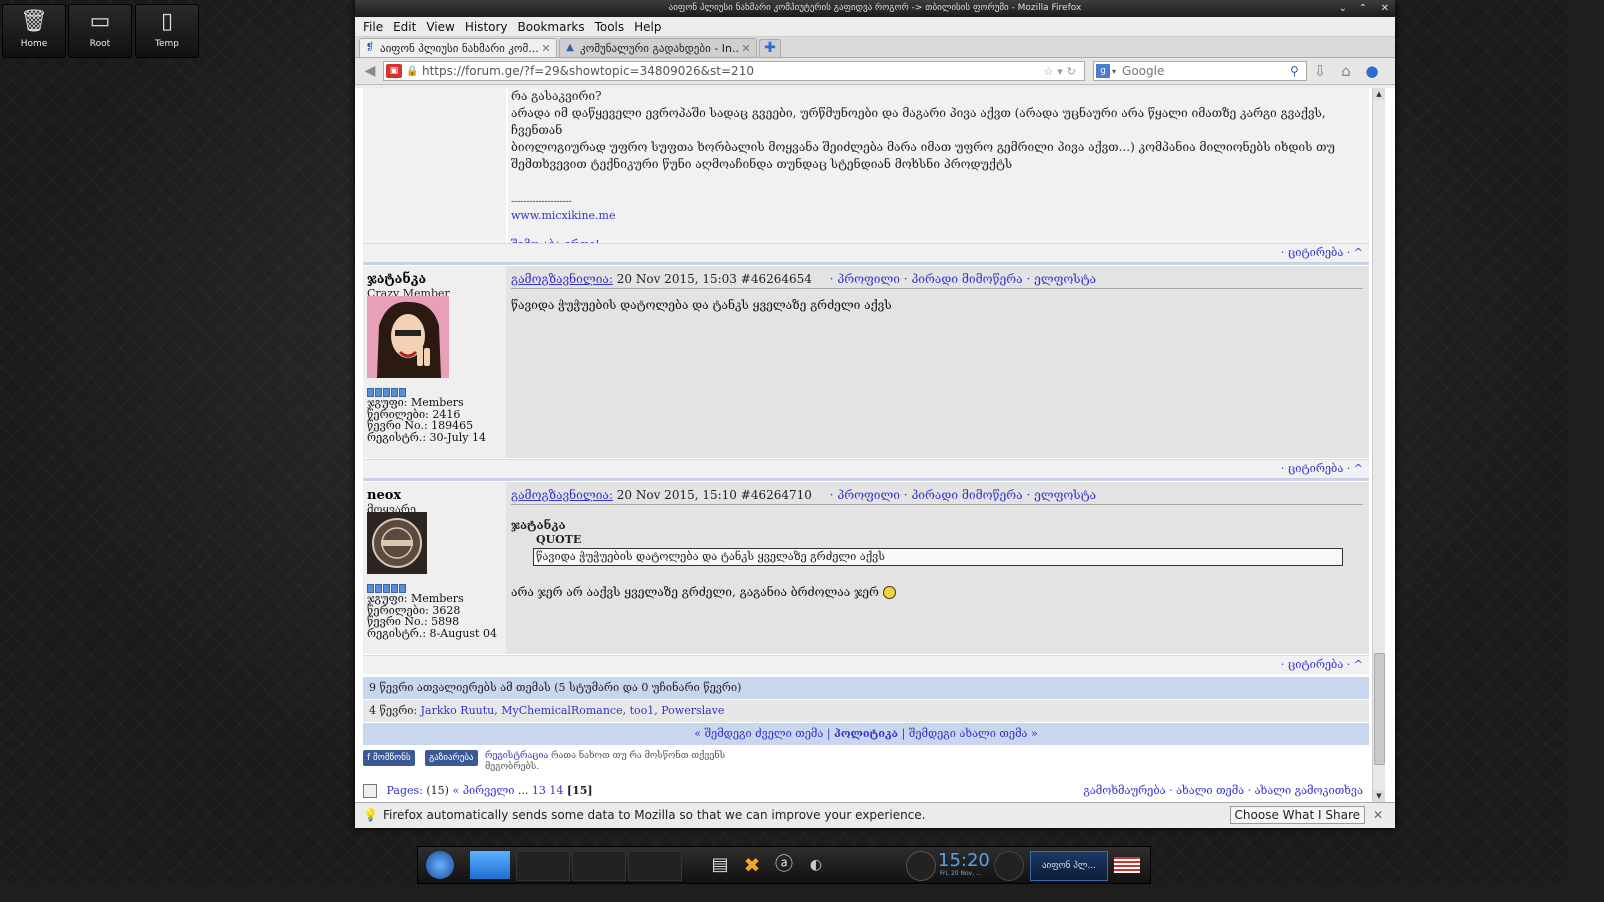 This screenshot has width=1604, height=902. I want to click on menu-history: History, so click(486, 27).